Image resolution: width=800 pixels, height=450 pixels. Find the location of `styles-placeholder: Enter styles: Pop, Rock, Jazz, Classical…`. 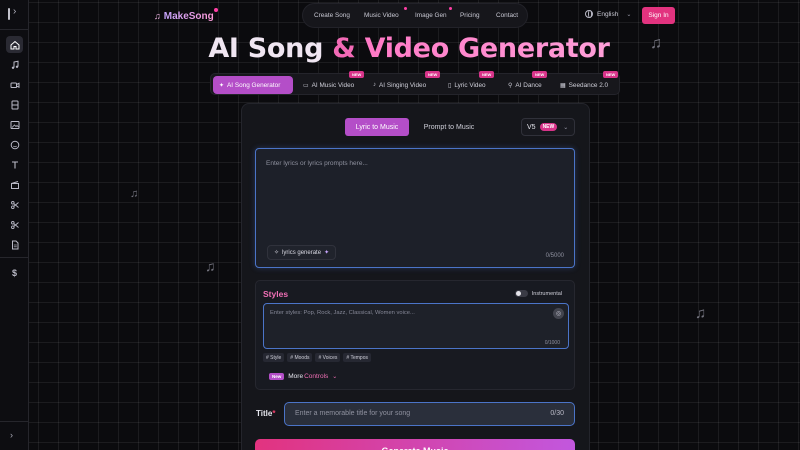

styles-placeholder: Enter styles: Pop, Rock, Jazz, Classical… is located at coordinates (342, 313).